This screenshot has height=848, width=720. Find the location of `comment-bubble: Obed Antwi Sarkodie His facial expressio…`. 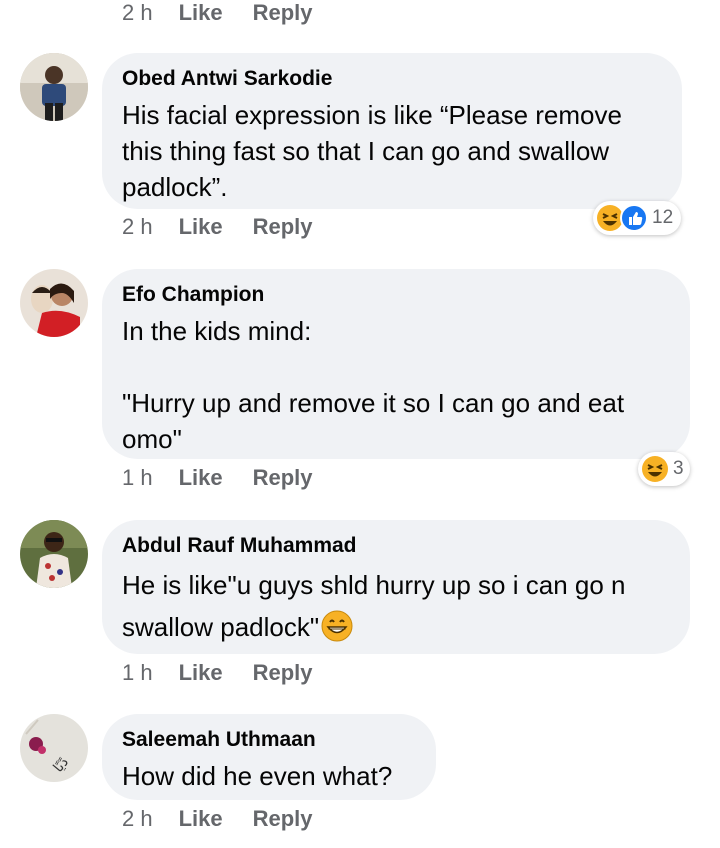

comment-bubble: Obed Antwi Sarkodie His facial expressio… is located at coordinates (392, 131).